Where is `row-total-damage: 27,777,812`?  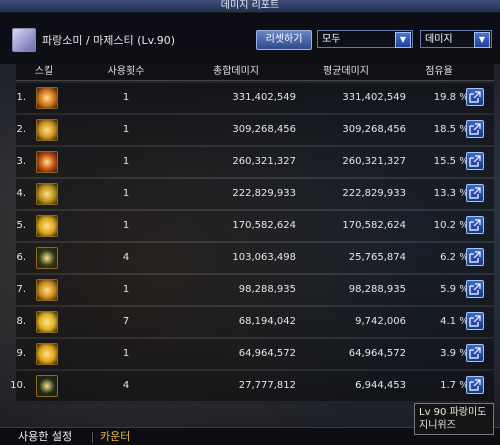
row-total-damage: 27,777,812 is located at coordinates (267, 385).